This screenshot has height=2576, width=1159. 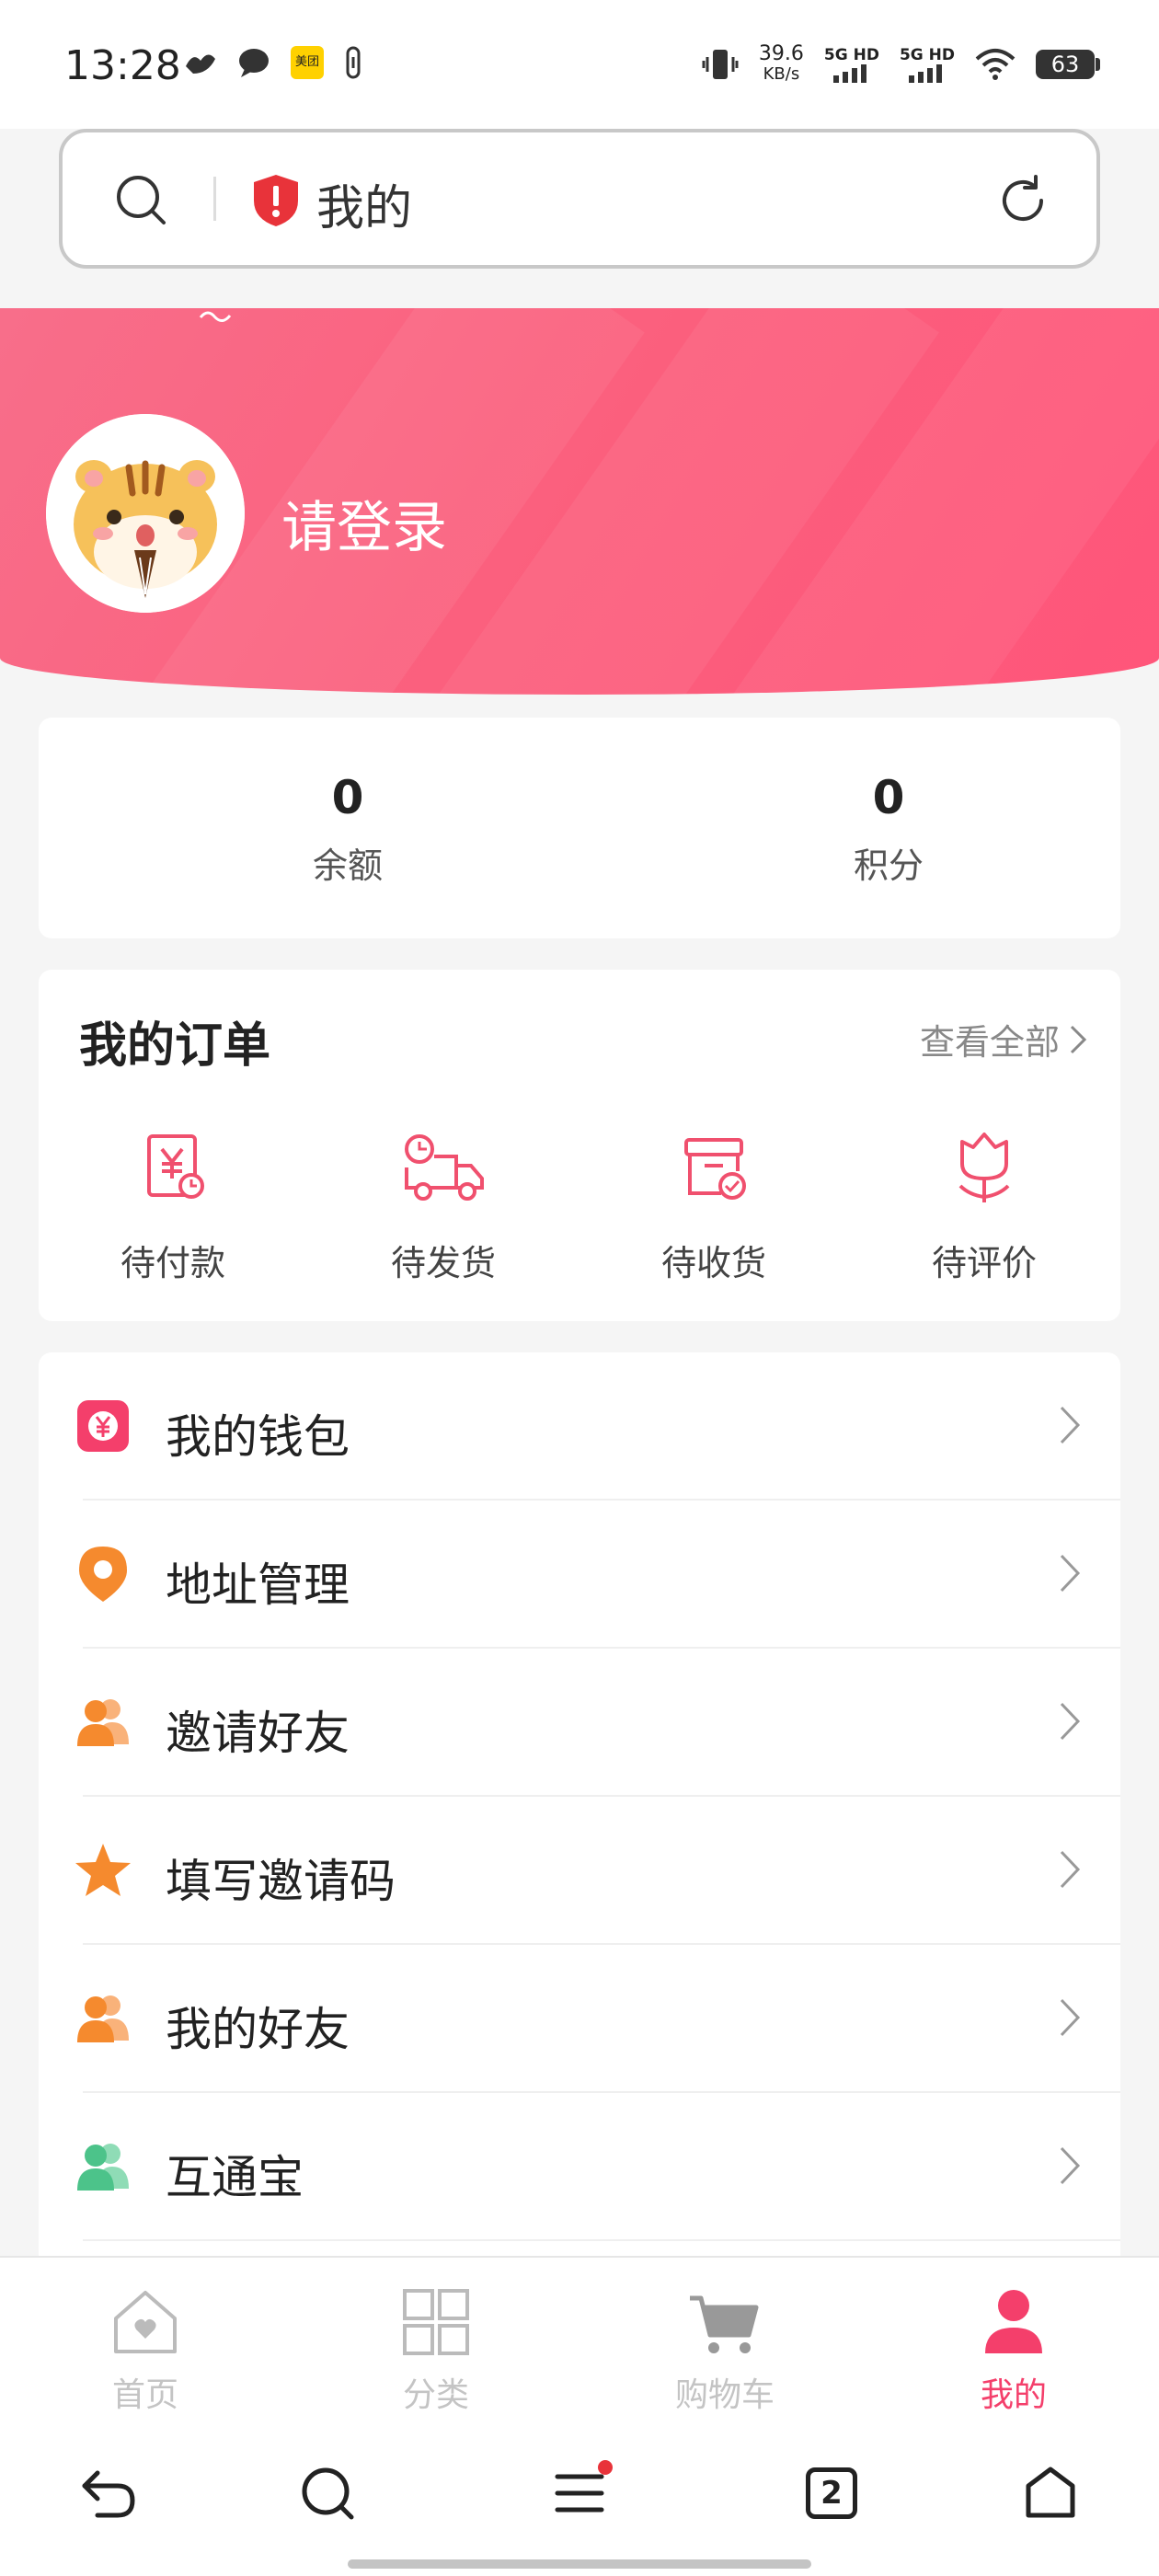 What do you see at coordinates (989, 1042) in the screenshot?
I see `view-all-label: 查看全部` at bounding box center [989, 1042].